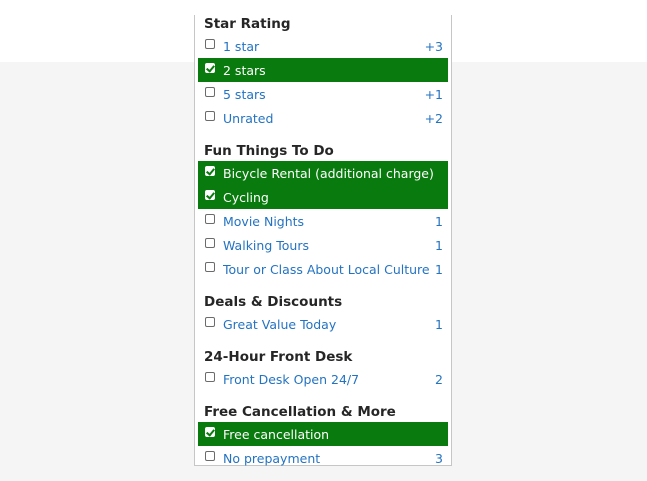 This screenshot has height=481, width=647. Describe the element at coordinates (244, 94) in the screenshot. I see `filter-option-label: 5 stars` at that location.